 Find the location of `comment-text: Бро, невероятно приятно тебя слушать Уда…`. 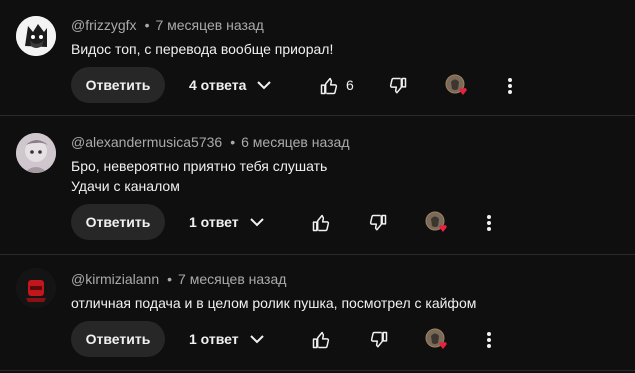

comment-text: Бро, невероятно приятно тебя слушать Уда… is located at coordinates (199, 176).